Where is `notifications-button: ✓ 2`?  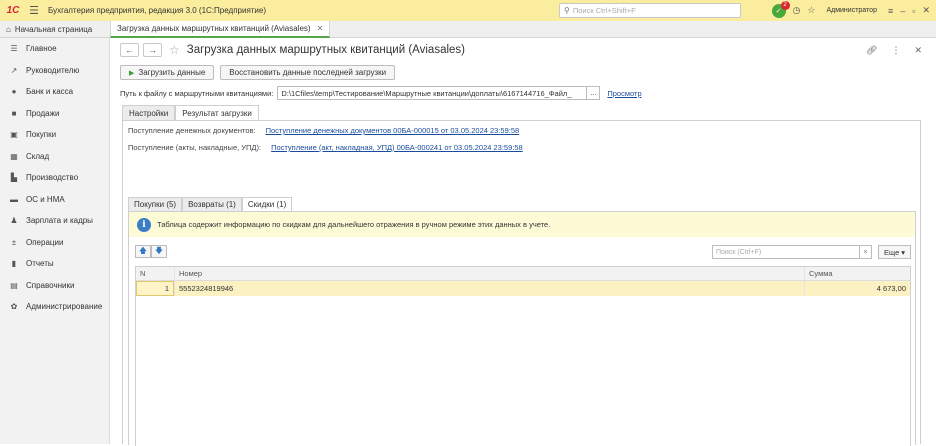 notifications-button: ✓ 2 is located at coordinates (780, 9).